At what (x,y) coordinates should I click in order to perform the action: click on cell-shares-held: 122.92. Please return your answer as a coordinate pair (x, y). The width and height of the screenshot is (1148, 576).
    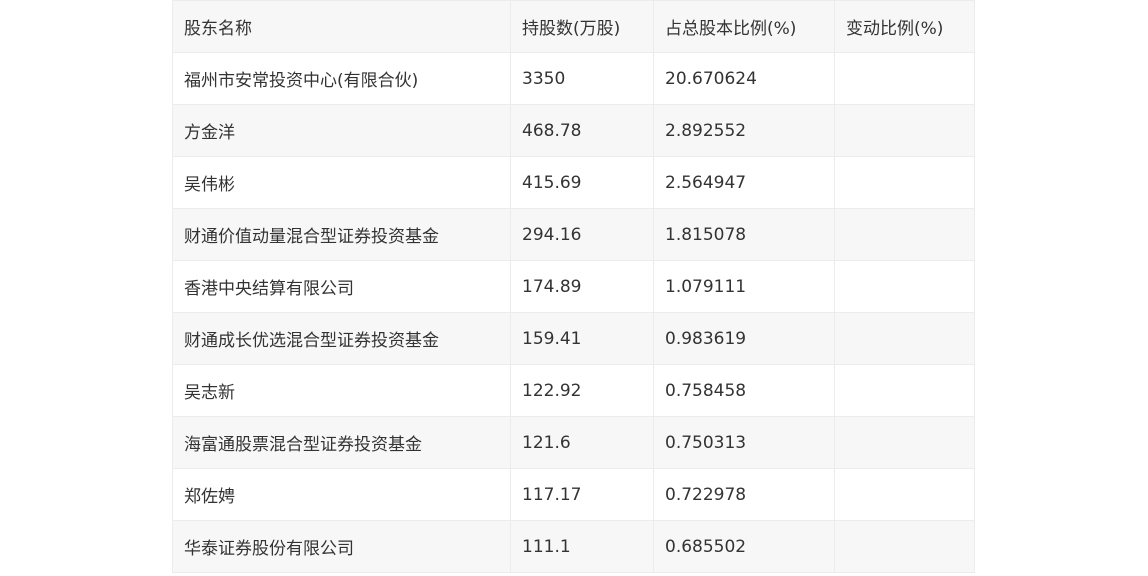
    Looking at the image, I should click on (582, 390).